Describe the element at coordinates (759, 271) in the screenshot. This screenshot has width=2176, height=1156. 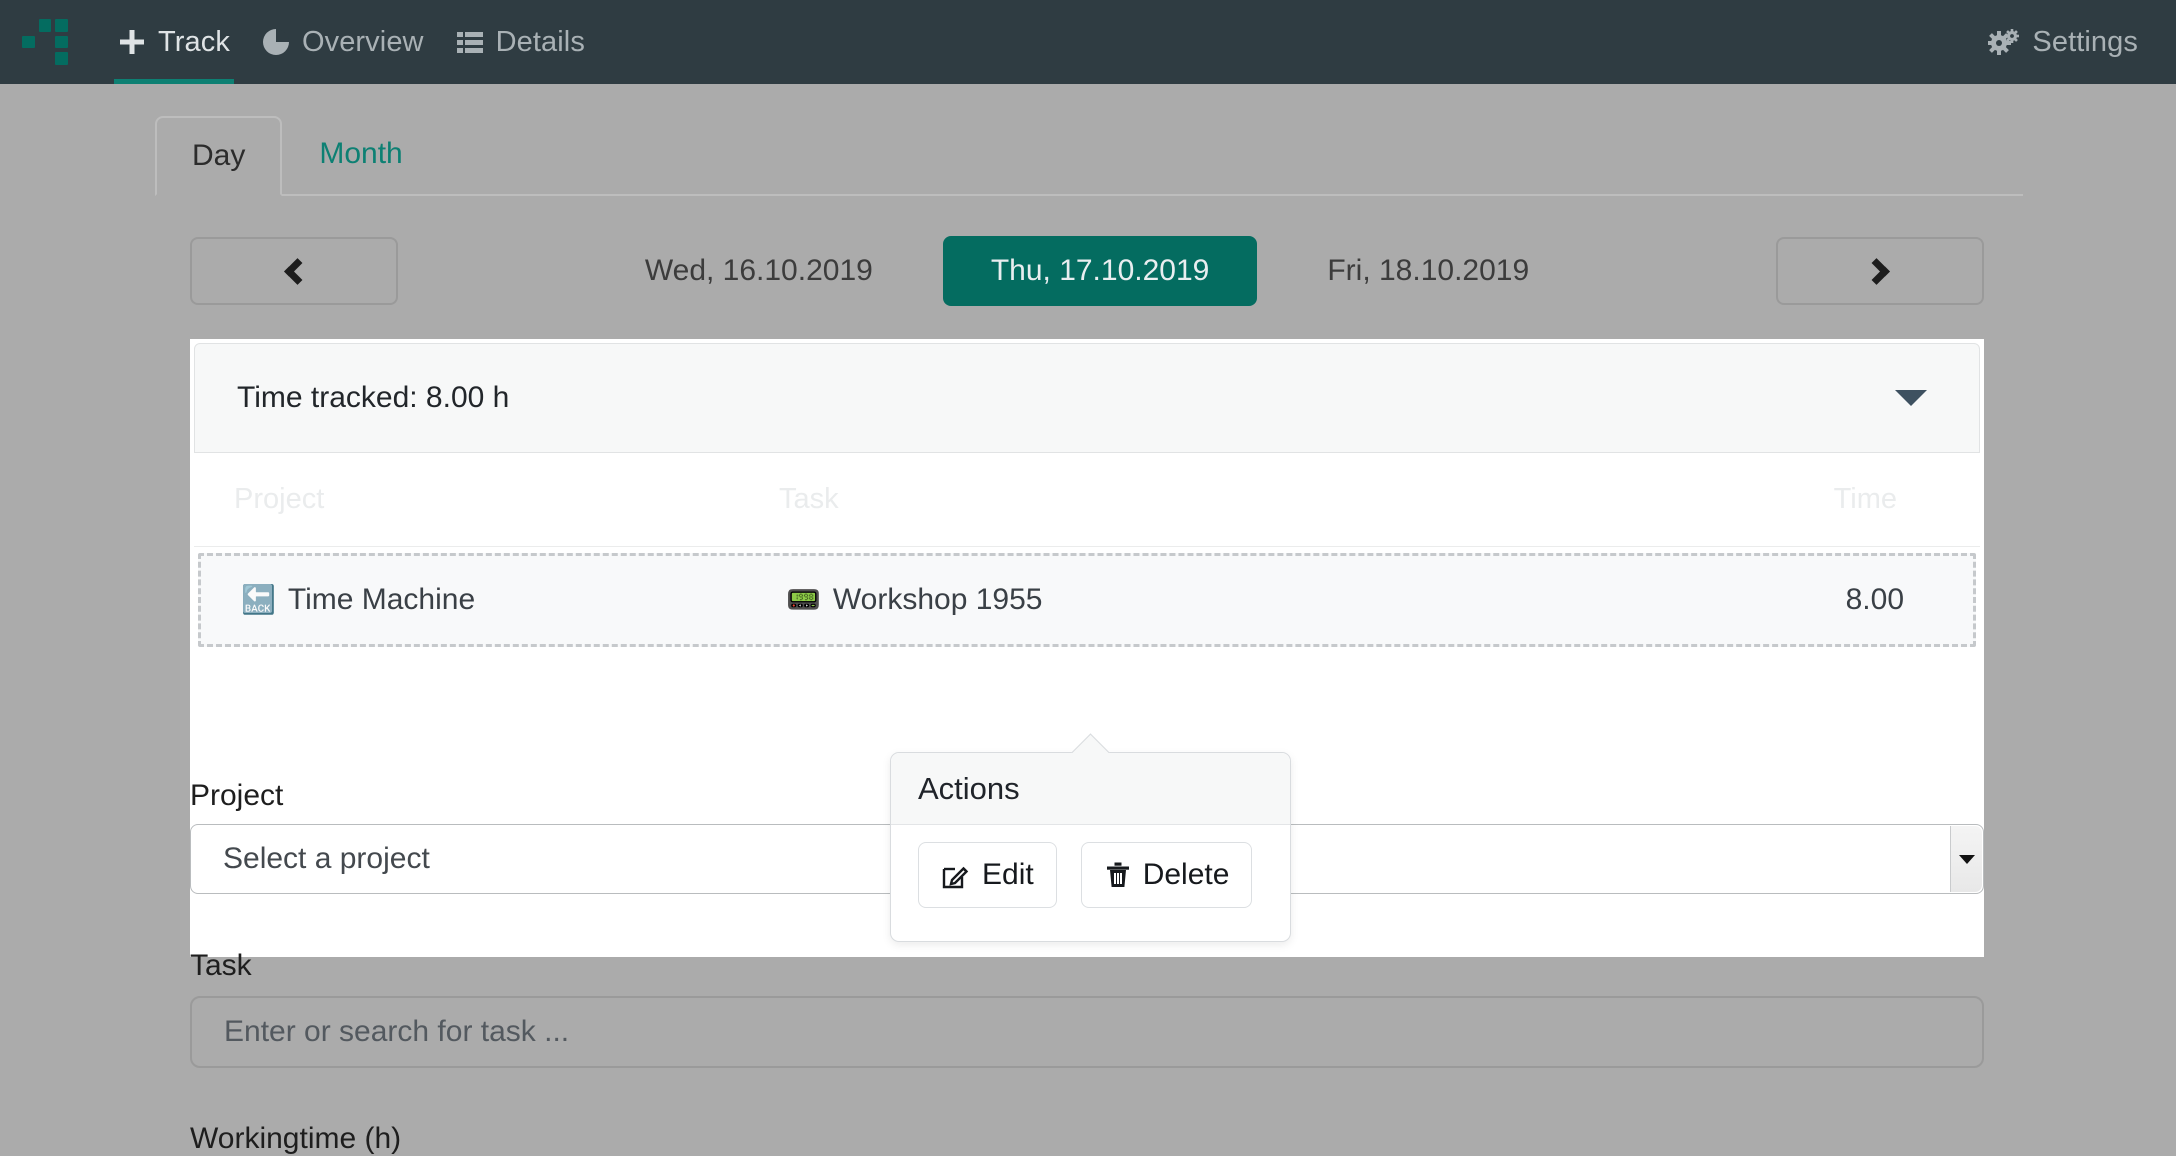
I see `date-item-previous: Wed, 16.10.2019` at that location.